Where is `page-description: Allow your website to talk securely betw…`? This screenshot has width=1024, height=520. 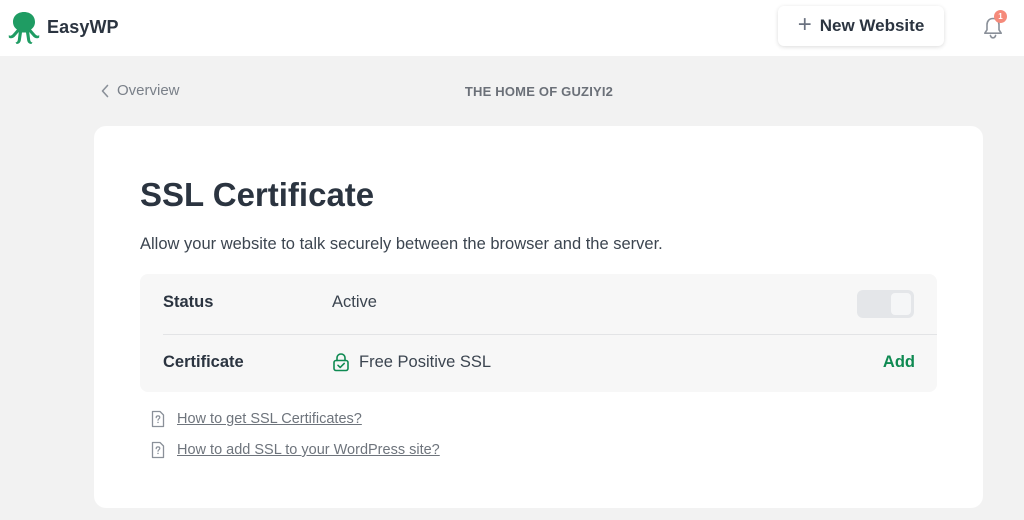
page-description: Allow your website to talk securely betw… is located at coordinates (401, 244).